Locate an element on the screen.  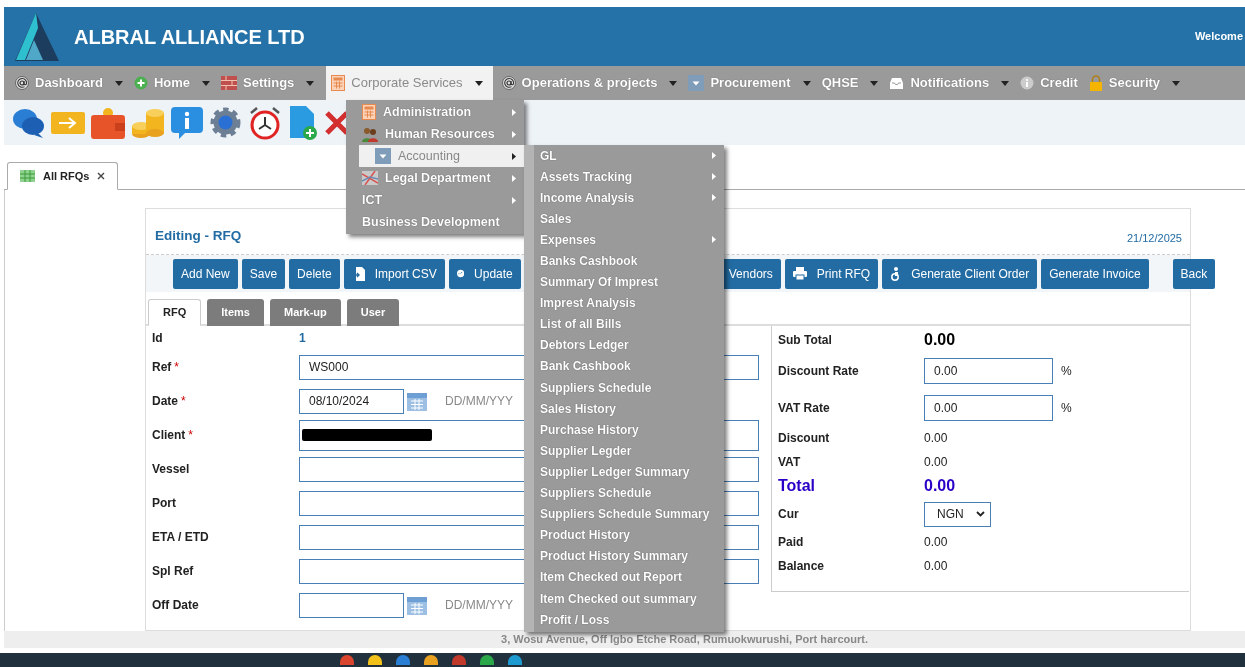
nav-menu-item: Operations & projects is located at coordinates (589, 83).